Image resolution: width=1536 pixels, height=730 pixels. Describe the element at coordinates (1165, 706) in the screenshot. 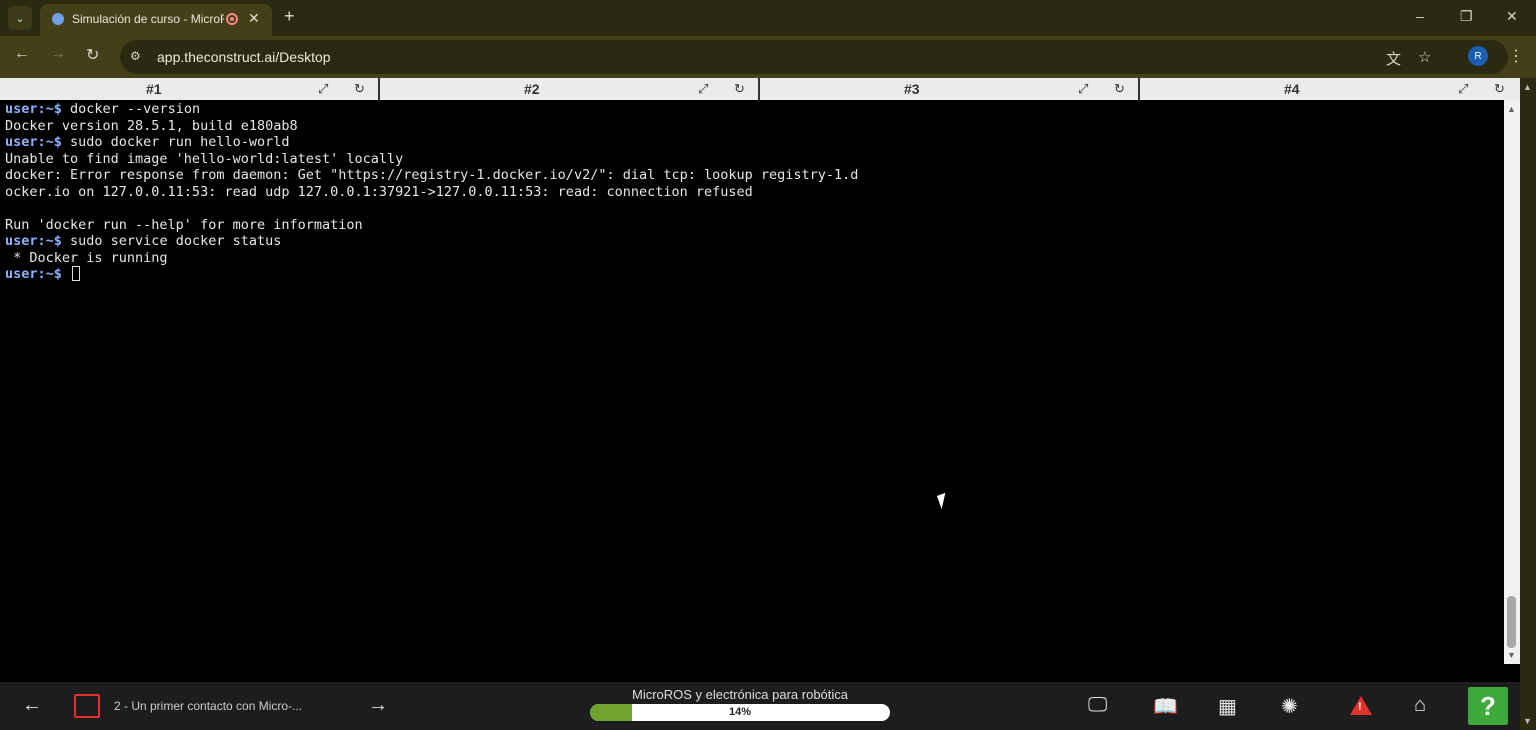

I see `notebook-icon: 📖` at that location.